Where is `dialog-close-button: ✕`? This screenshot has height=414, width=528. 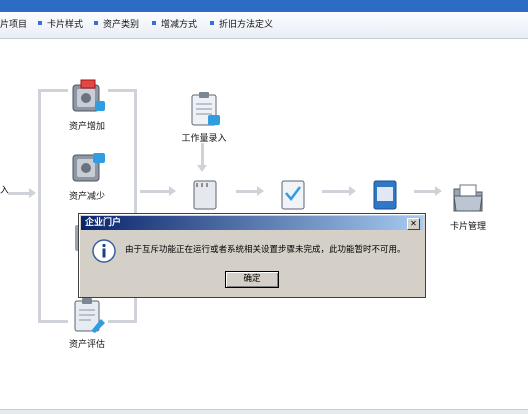 dialog-close-button: ✕ is located at coordinates (413, 224).